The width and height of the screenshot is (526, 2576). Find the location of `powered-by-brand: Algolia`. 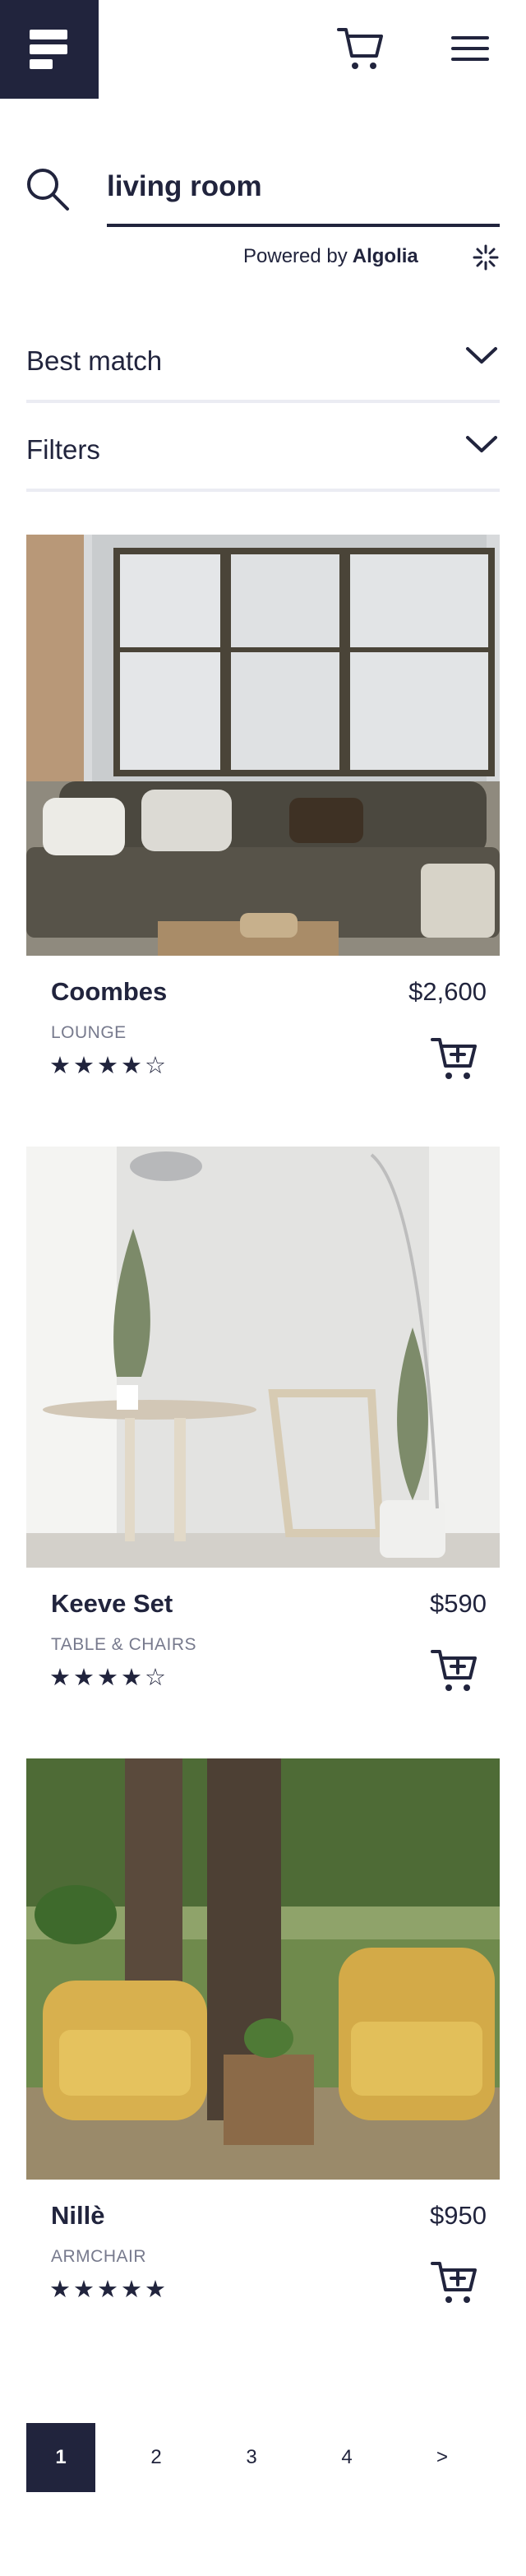

powered-by-brand: Algolia is located at coordinates (385, 256).